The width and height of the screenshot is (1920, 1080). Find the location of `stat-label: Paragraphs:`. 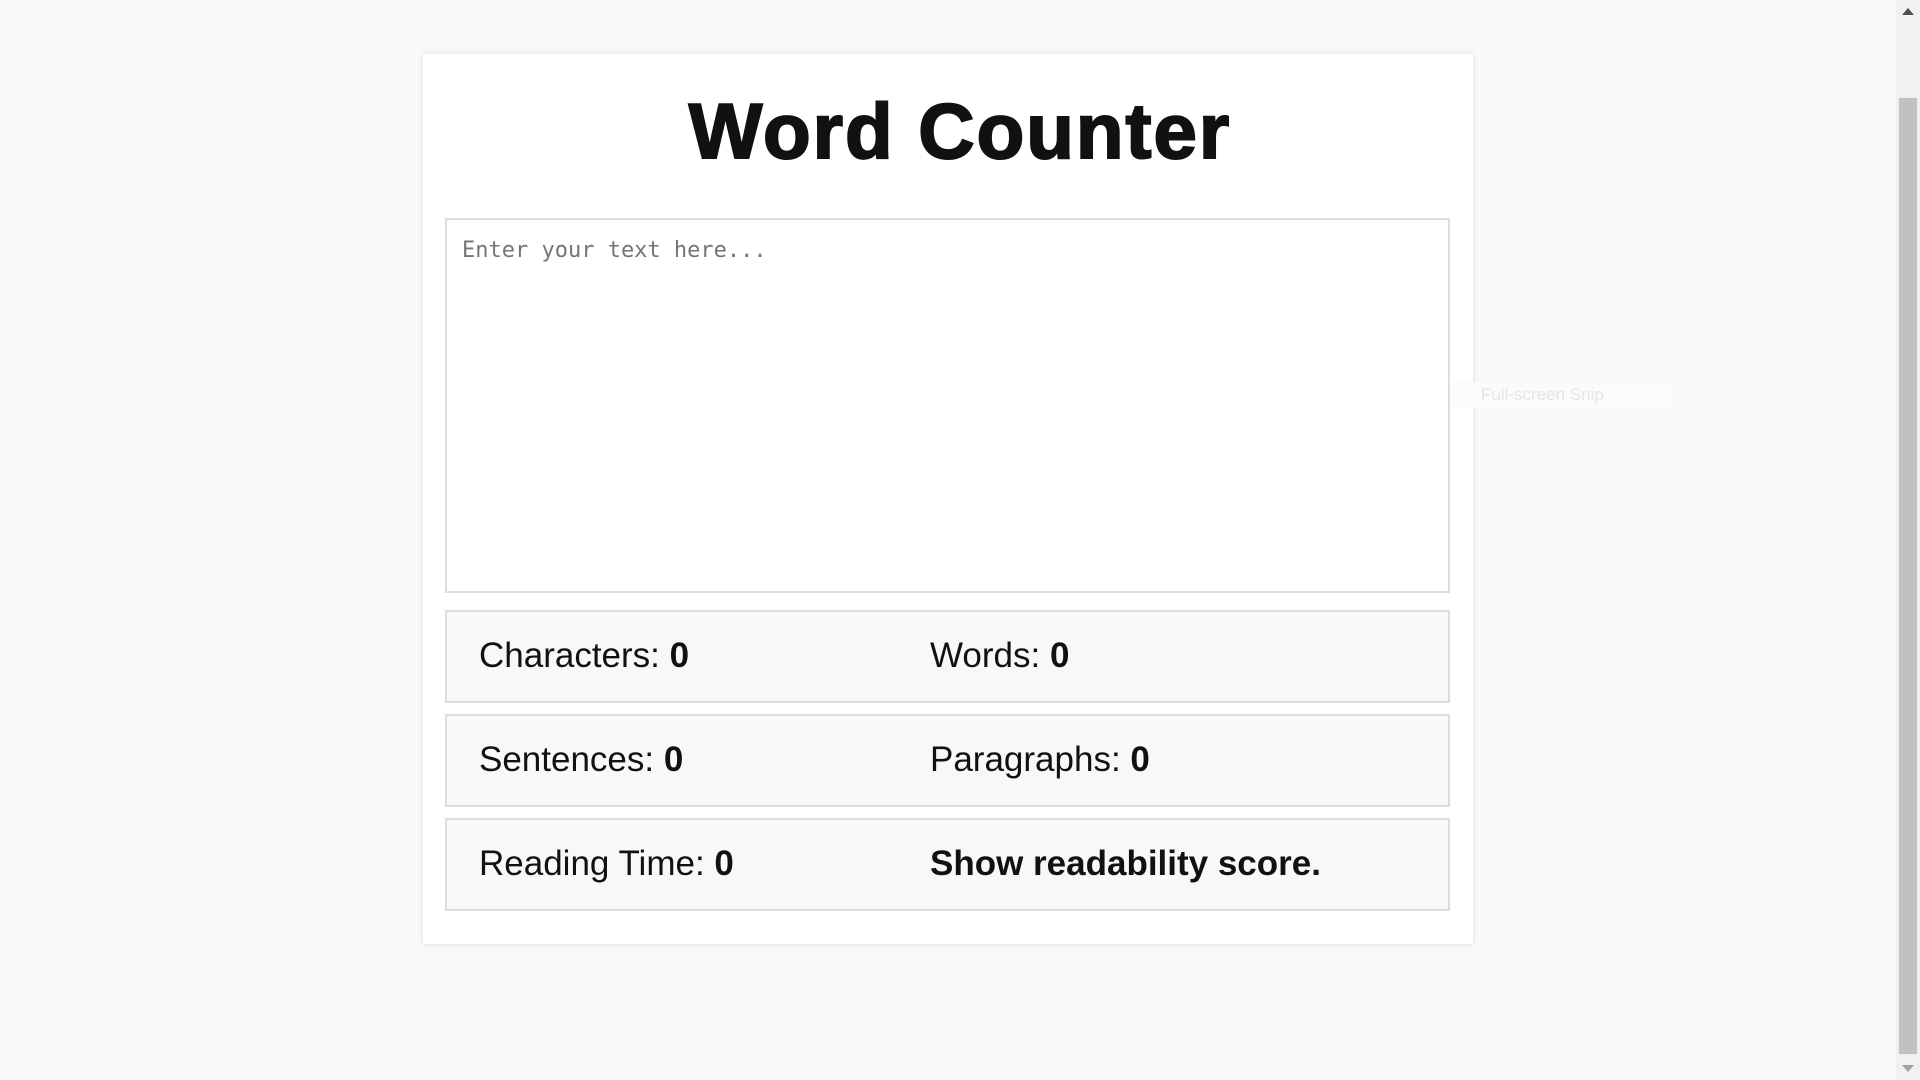

stat-label: Paragraphs: is located at coordinates (1030, 759).